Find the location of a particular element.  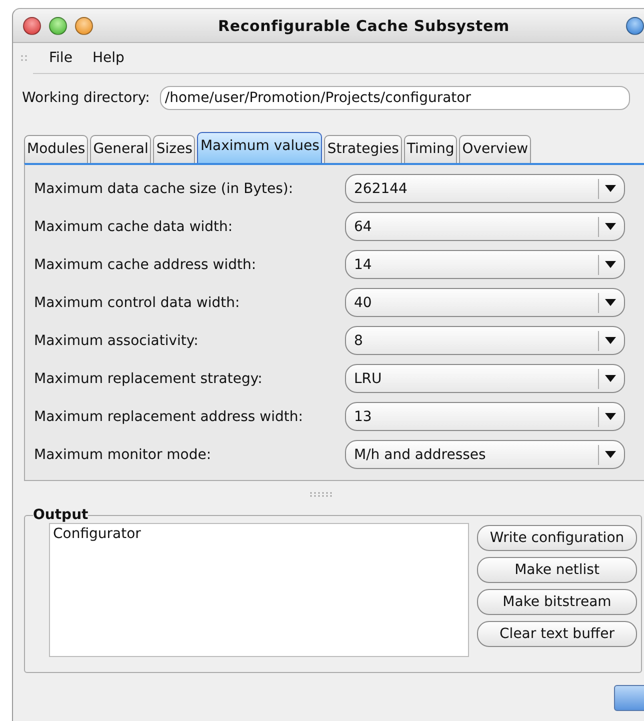

dropdown: LRU is located at coordinates (485, 378).